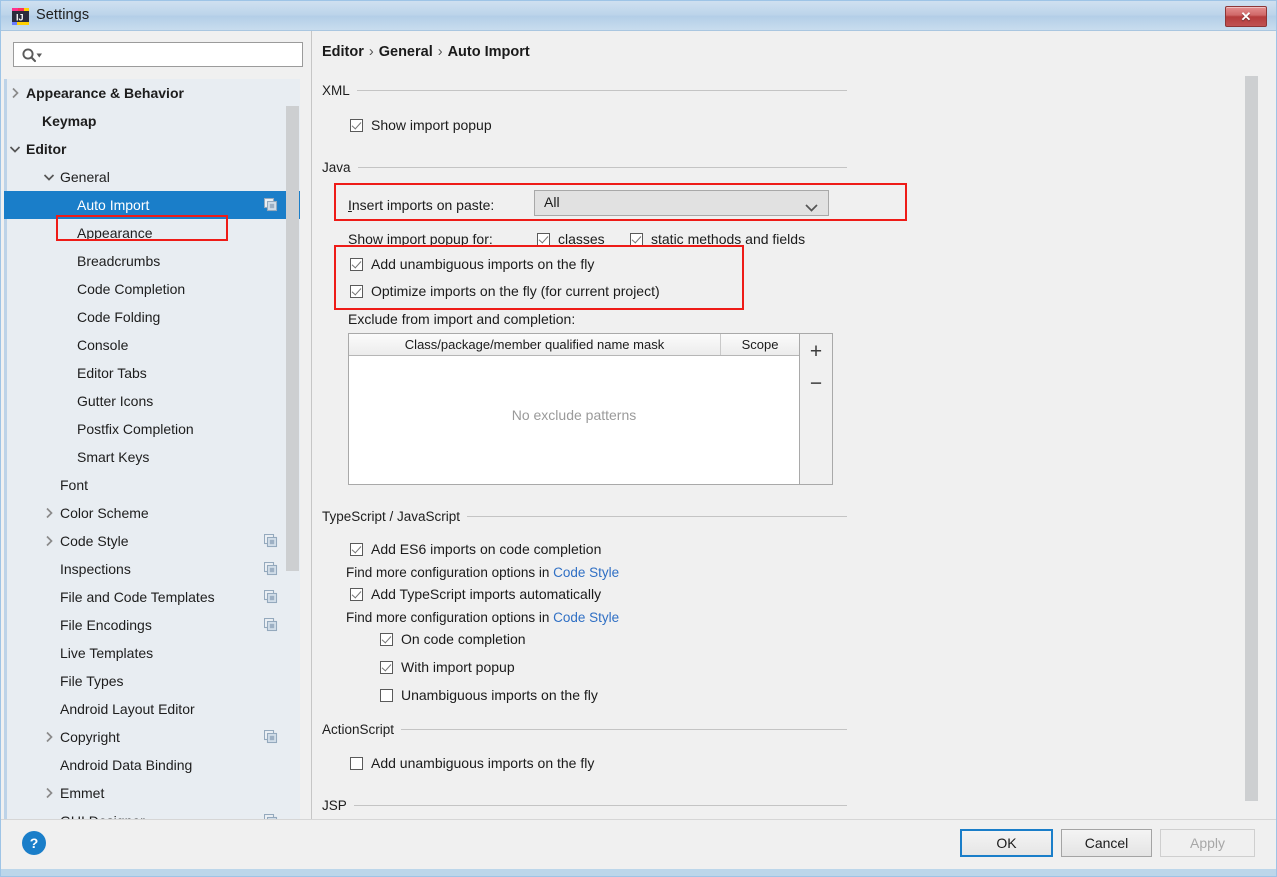 This screenshot has height=877, width=1277. What do you see at coordinates (356, 549) in the screenshot?
I see `checkbox-add-es6` at bounding box center [356, 549].